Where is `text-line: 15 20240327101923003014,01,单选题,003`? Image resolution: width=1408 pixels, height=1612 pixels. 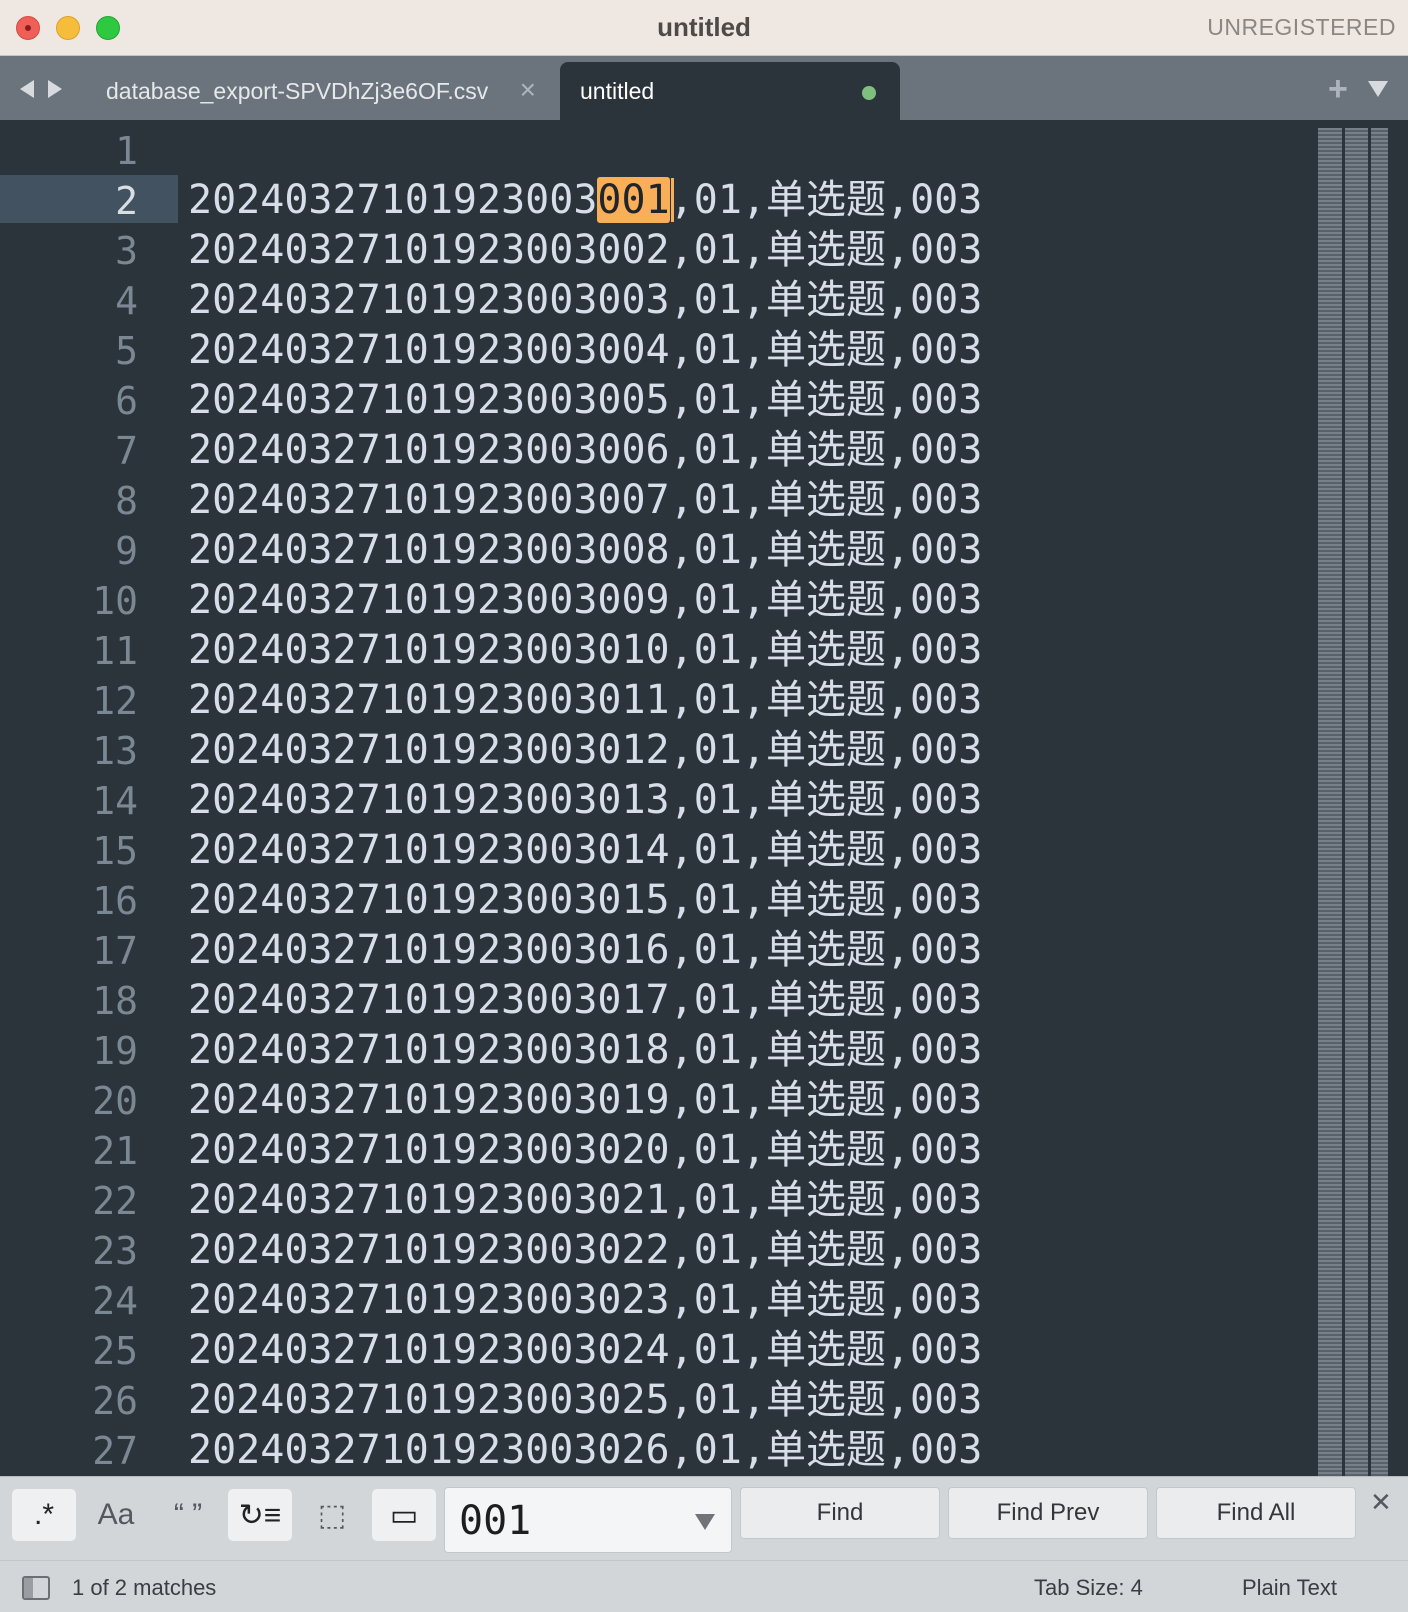
text-line: 15 20240327101923003014,01,单选题,003 is located at coordinates (650, 850).